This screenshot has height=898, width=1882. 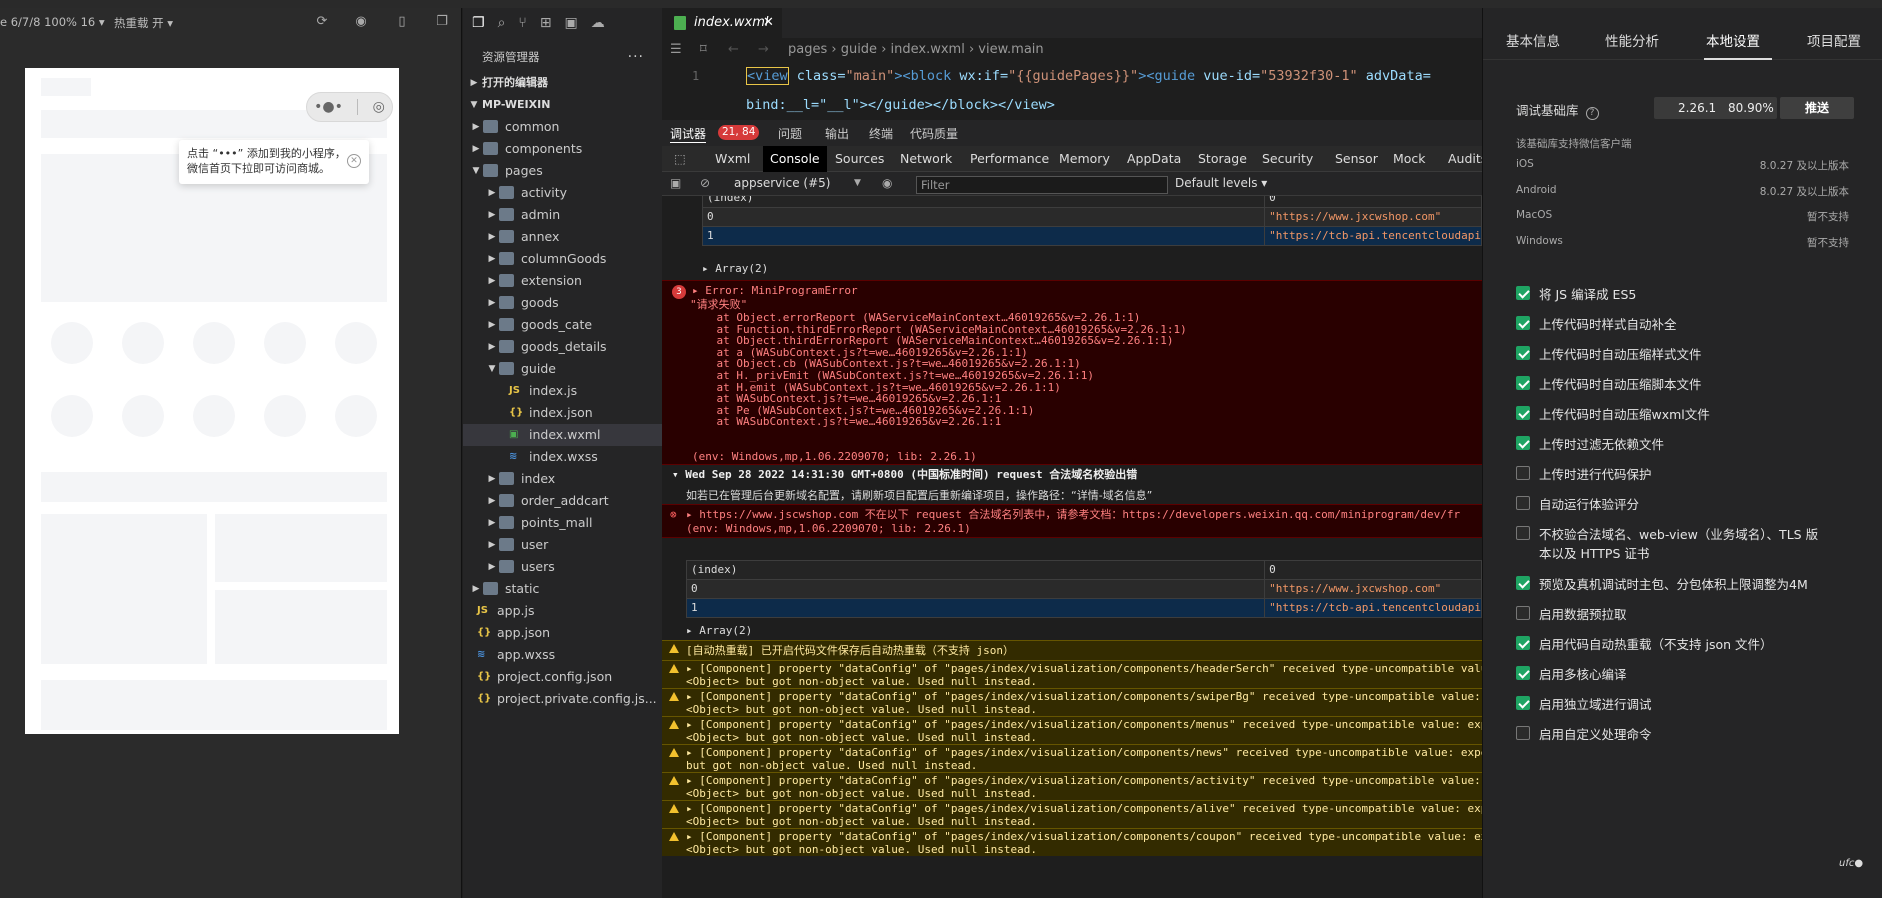 I want to click on tab-local-settings: 本地设置, so click(x=1733, y=40).